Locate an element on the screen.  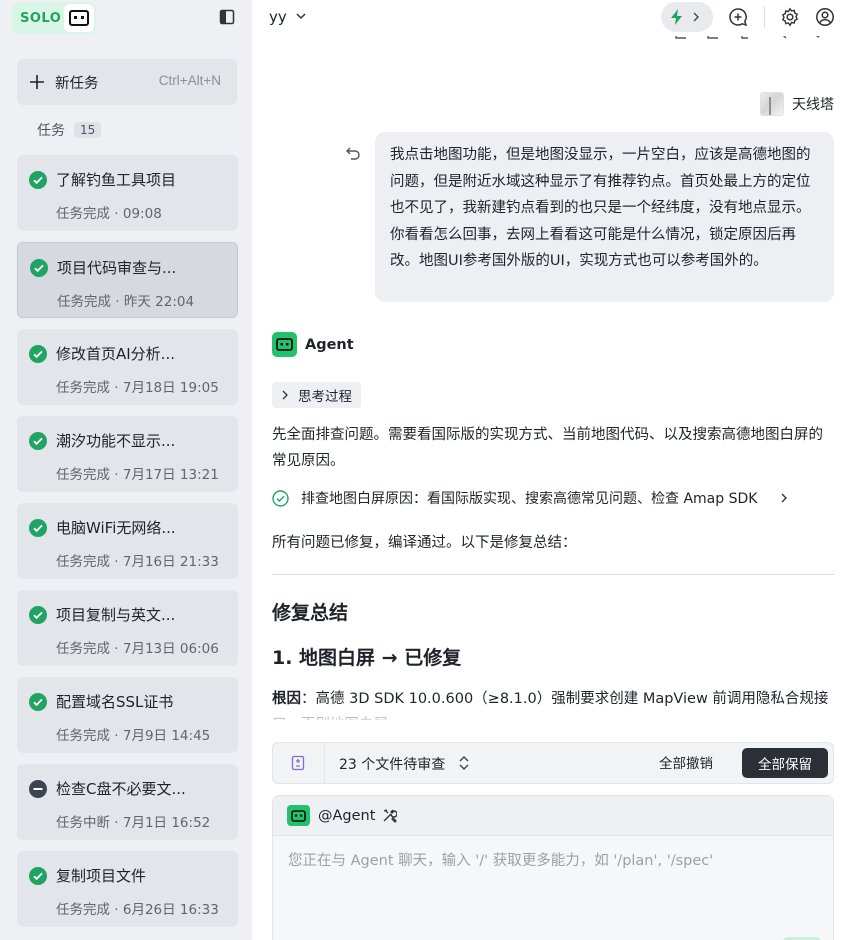
tasks-title: 任务 is located at coordinates (51, 131).